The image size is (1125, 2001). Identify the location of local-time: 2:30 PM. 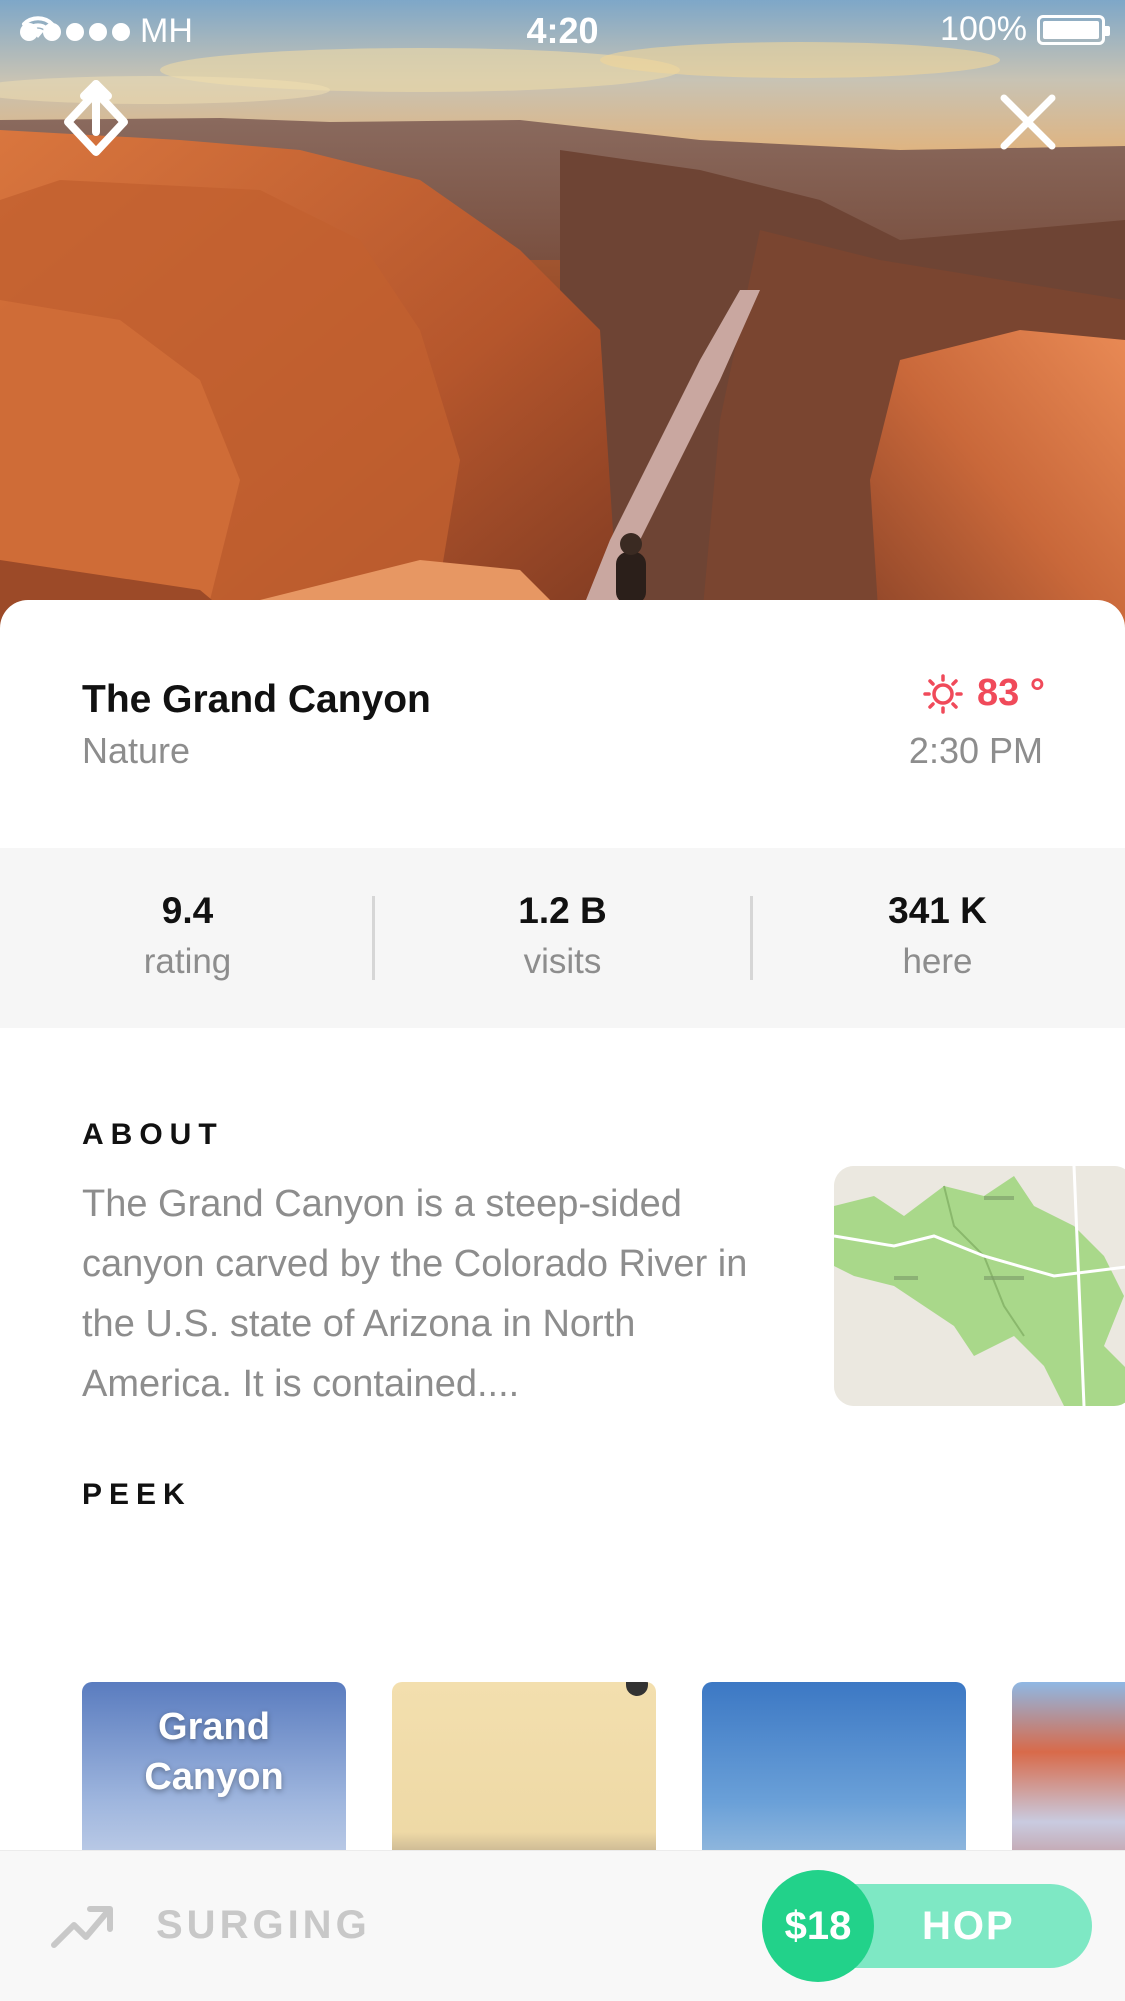
(975, 750).